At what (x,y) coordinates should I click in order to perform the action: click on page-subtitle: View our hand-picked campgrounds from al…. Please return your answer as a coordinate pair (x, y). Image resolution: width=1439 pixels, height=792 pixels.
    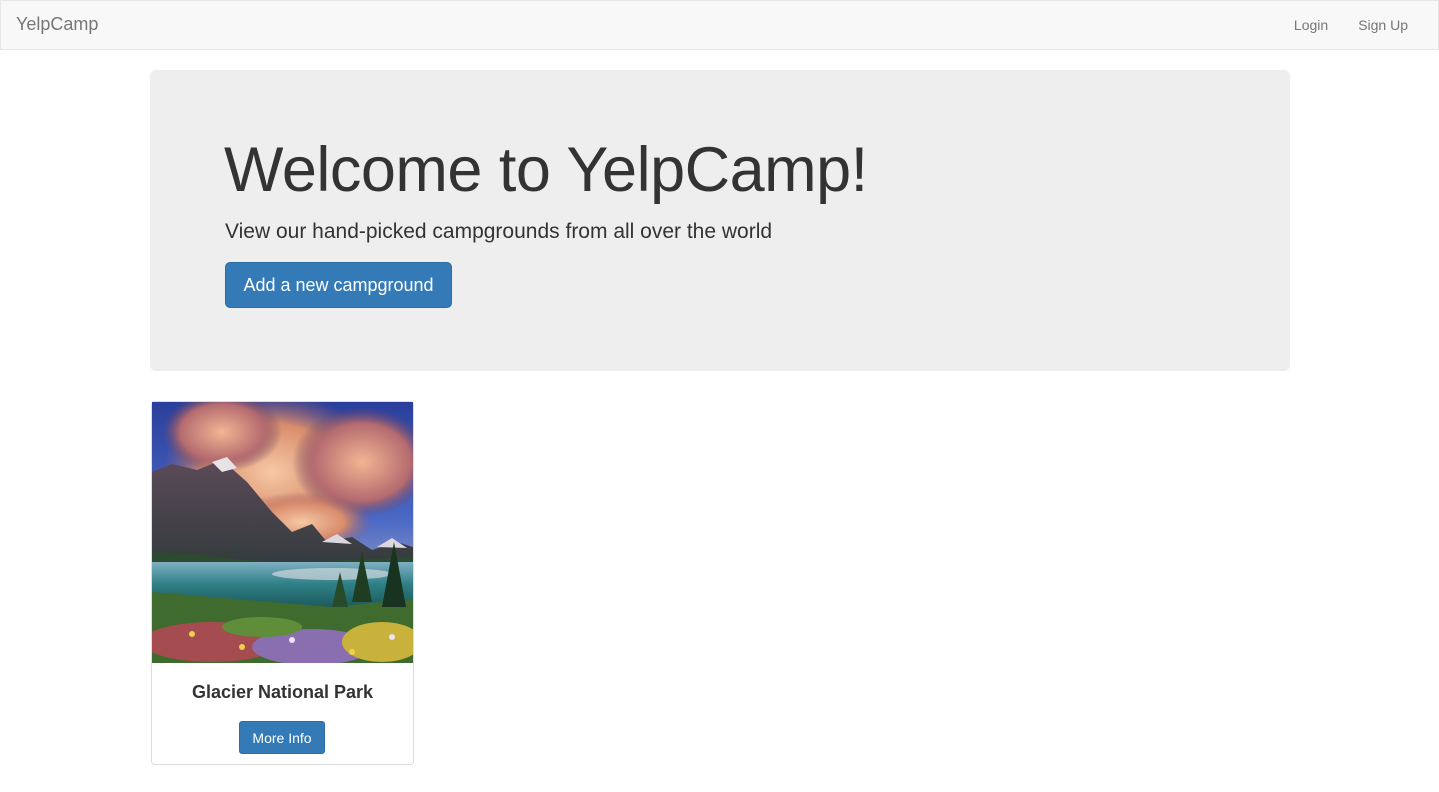
    Looking at the image, I should click on (499, 231).